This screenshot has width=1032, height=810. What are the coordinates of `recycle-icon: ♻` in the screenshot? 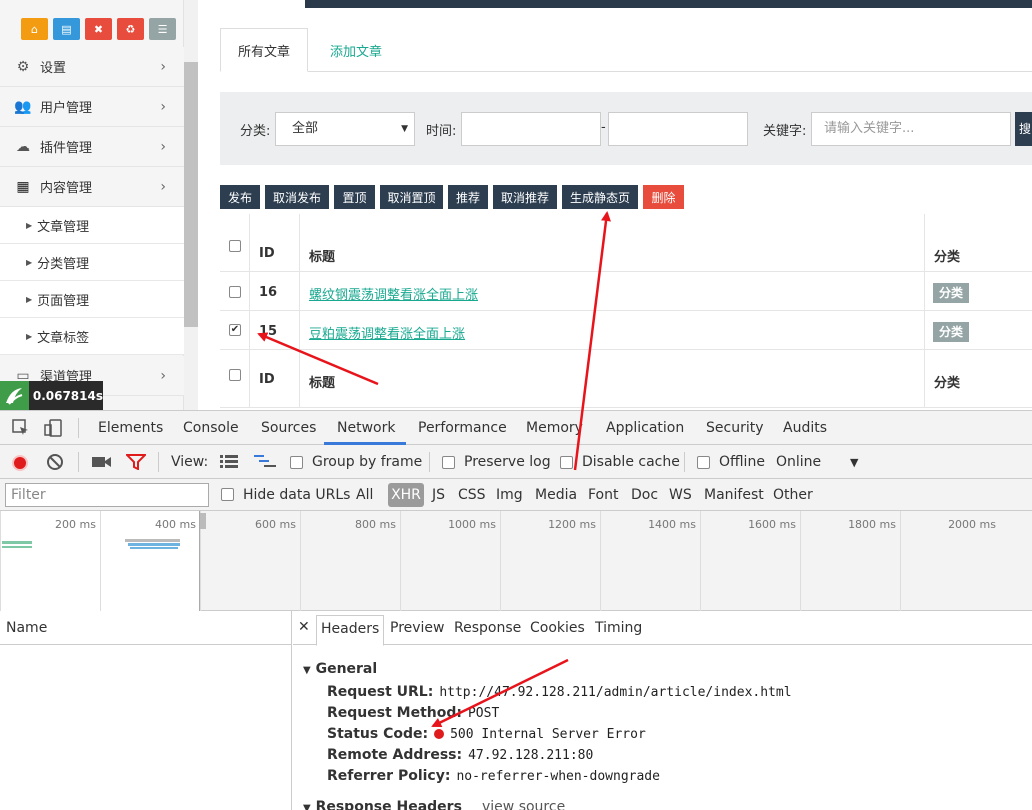 It's located at (130, 29).